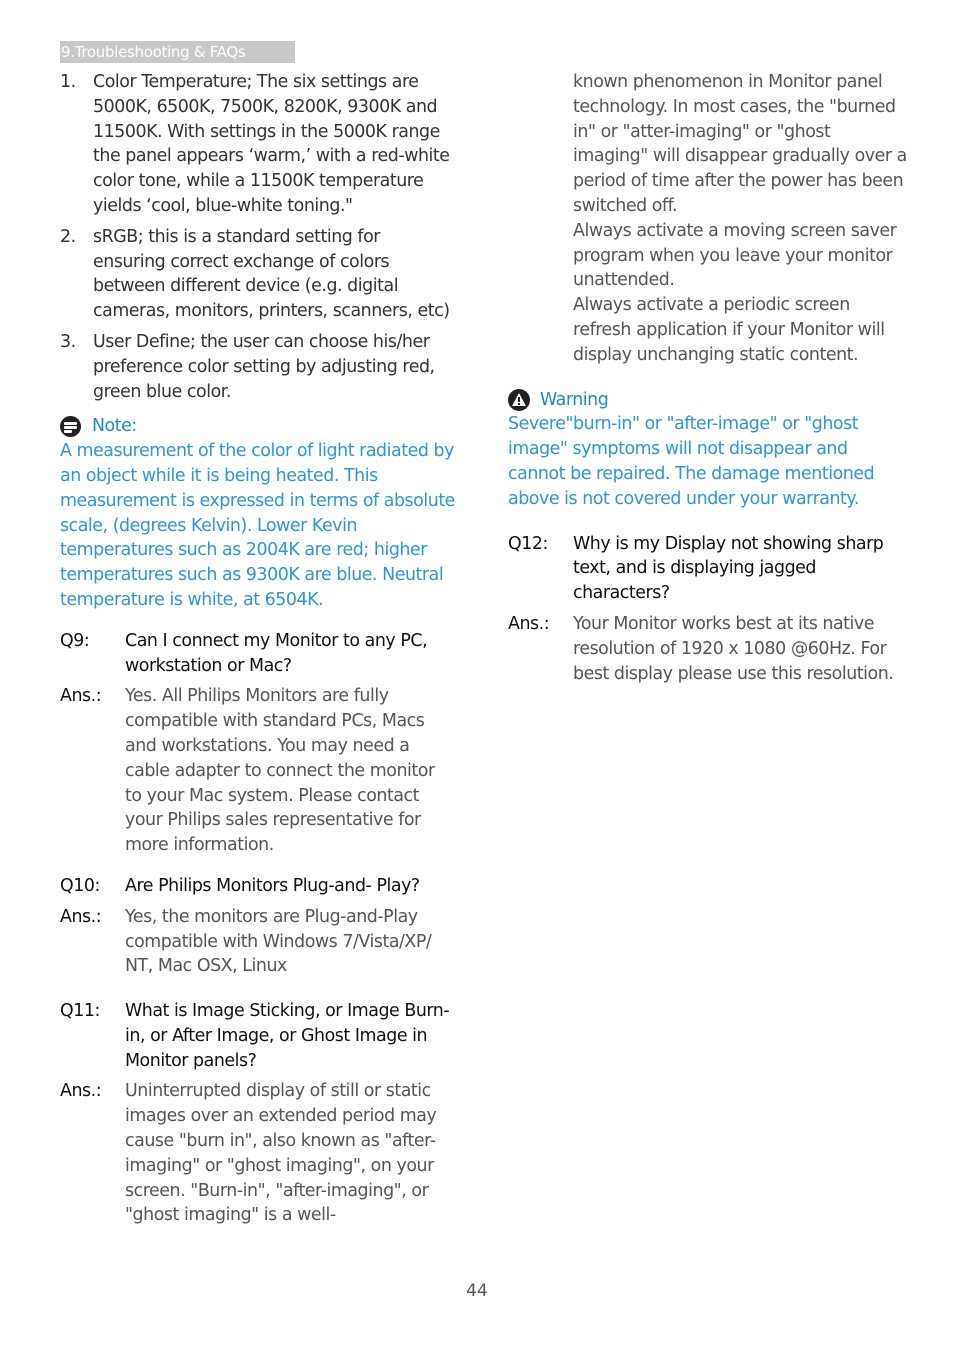 This screenshot has height=1354, width=954. Describe the element at coordinates (68, 341) in the screenshot. I see `list-number: 3.` at that location.